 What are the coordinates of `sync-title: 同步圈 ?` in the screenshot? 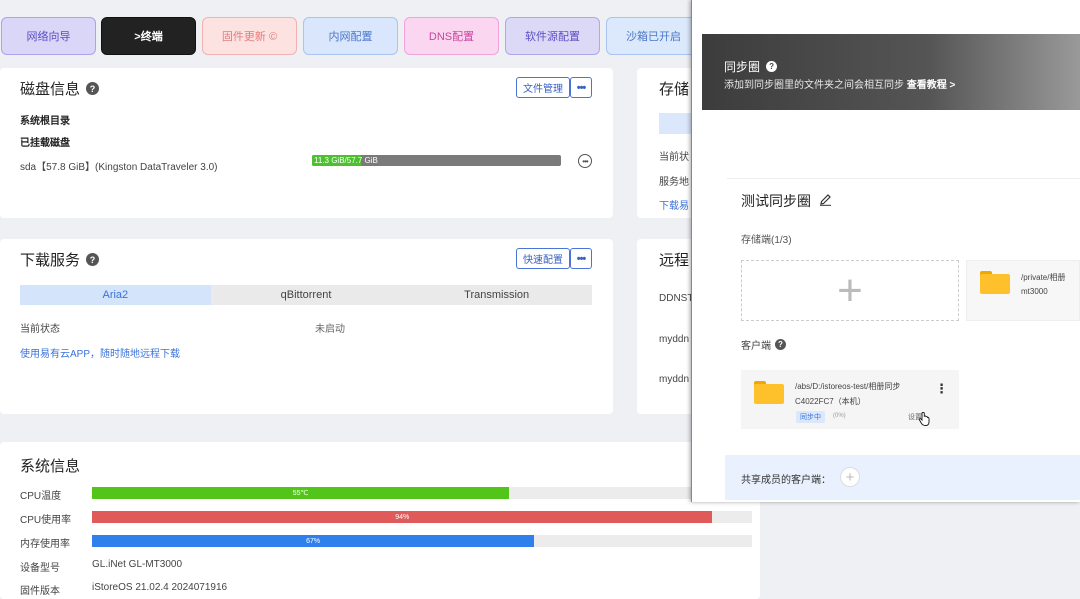 It's located at (751, 66).